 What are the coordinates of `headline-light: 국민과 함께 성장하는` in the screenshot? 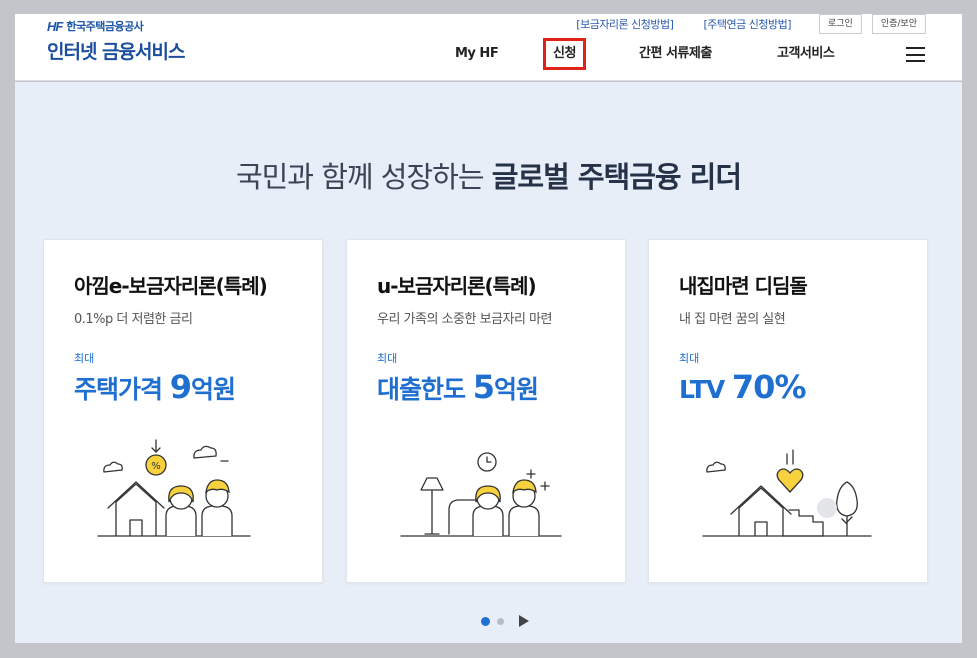 It's located at (363, 177).